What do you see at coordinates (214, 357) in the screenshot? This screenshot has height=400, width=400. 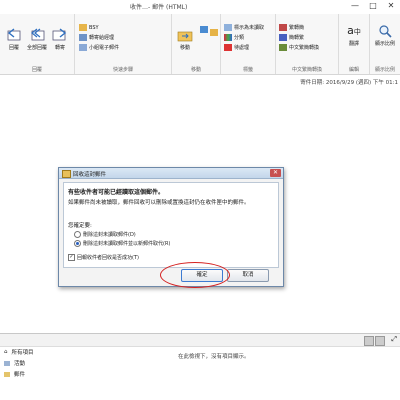 I see `empty-view-message: 在此檢視下，沒有項目顯示。` at bounding box center [214, 357].